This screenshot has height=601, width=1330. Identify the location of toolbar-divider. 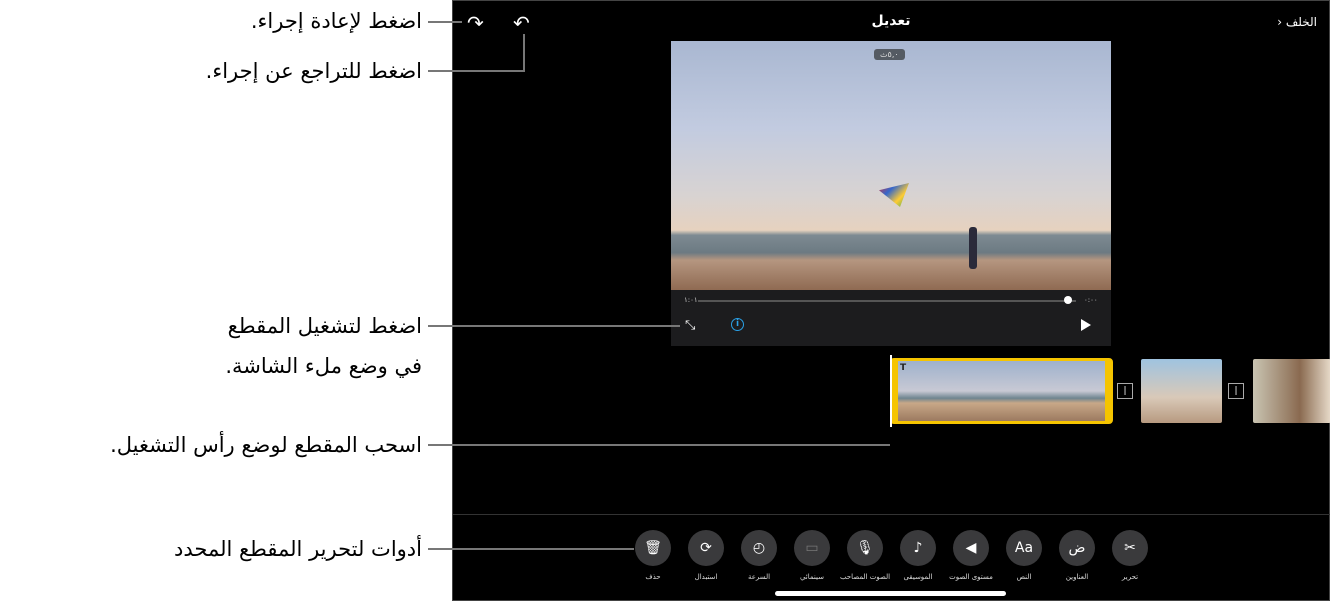
(891, 514).